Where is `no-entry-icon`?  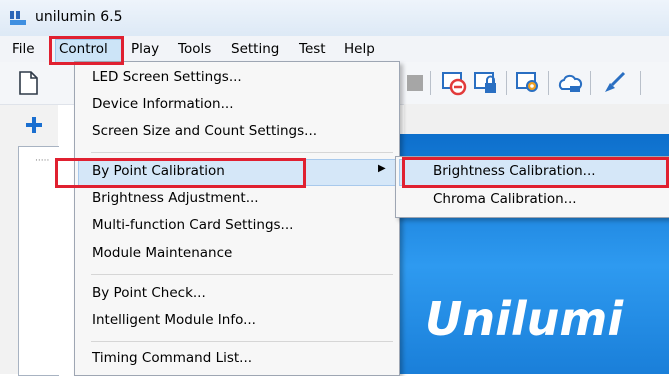 no-entry-icon is located at coordinates (454, 83).